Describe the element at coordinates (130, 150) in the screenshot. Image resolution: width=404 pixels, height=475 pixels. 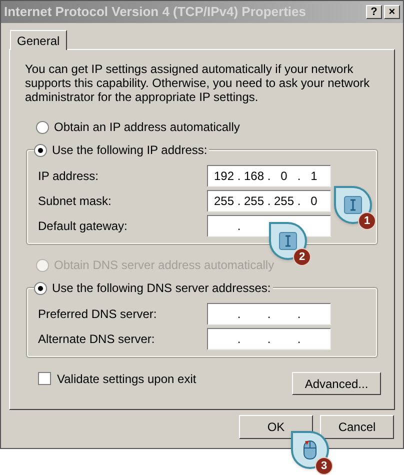
I see `radio-label: Use the following IP address:` at that location.